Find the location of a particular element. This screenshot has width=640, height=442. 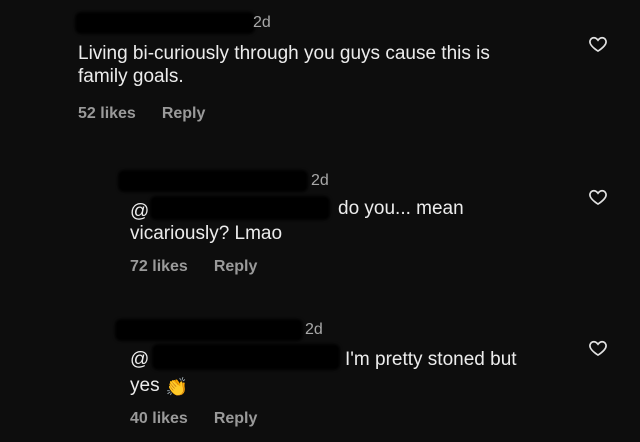

comment-meta: 40 likes Reply is located at coordinates (193, 419).